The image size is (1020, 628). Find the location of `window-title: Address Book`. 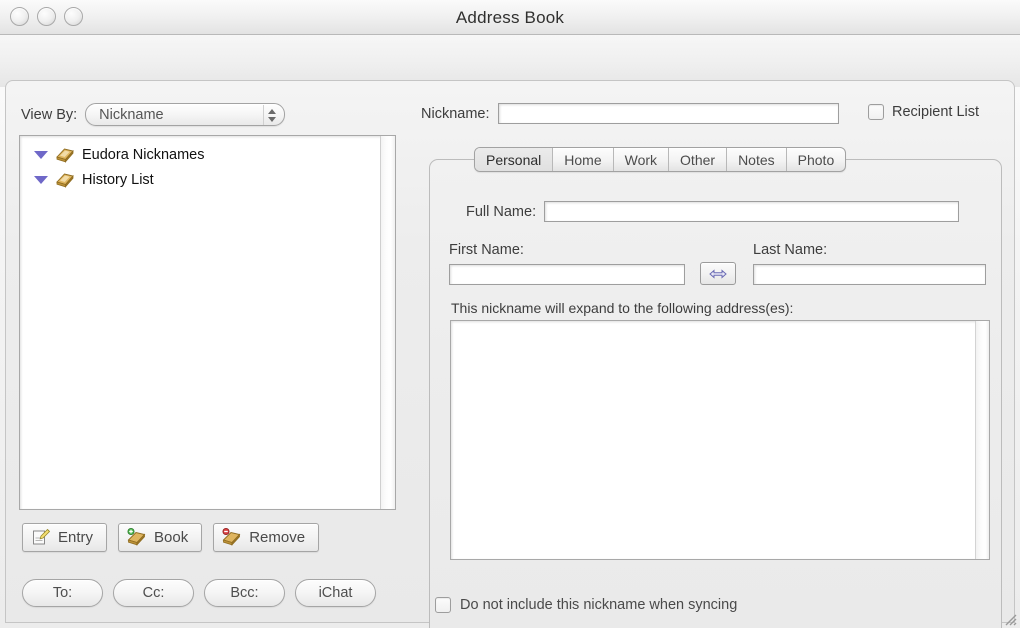

window-title: Address Book is located at coordinates (510, 17).